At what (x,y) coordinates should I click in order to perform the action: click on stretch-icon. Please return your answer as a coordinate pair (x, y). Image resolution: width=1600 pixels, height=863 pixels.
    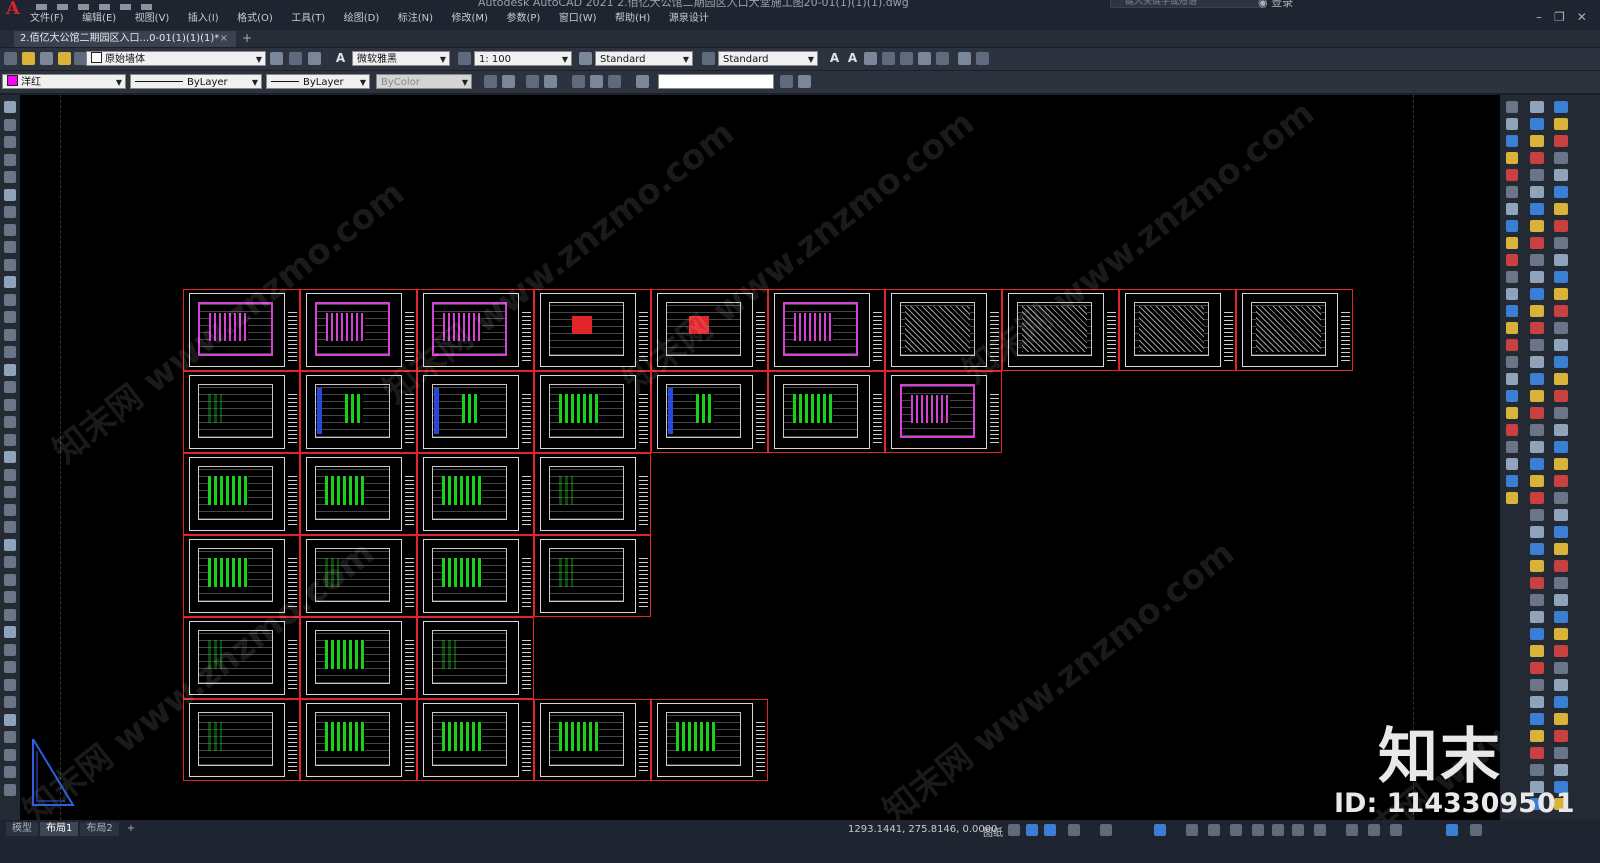
    Looking at the image, I should click on (10, 492).